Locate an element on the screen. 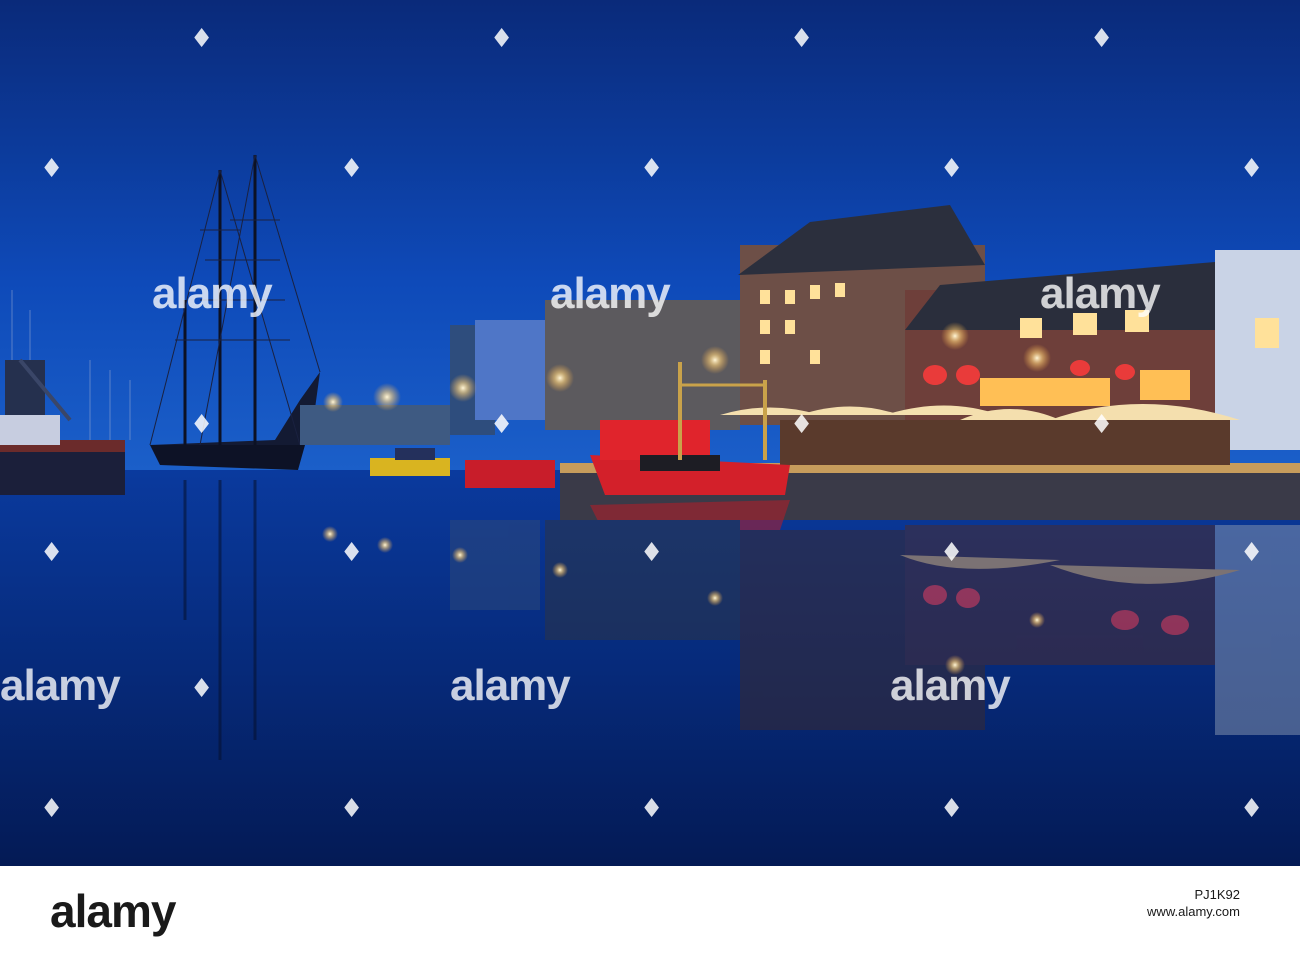 The width and height of the screenshot is (1300, 956). footer-bar: alamy PJ1K92 www.alamy.com is located at coordinates (650, 911).